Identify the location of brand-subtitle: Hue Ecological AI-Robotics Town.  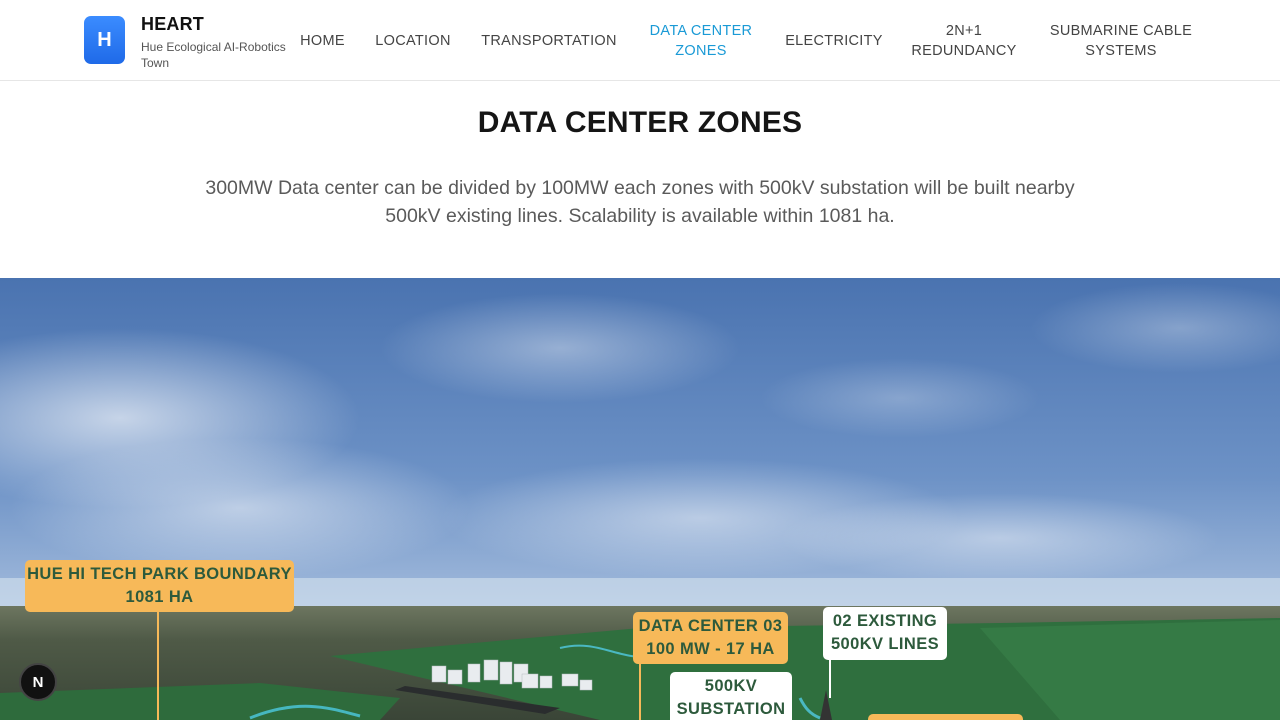
(213, 55).